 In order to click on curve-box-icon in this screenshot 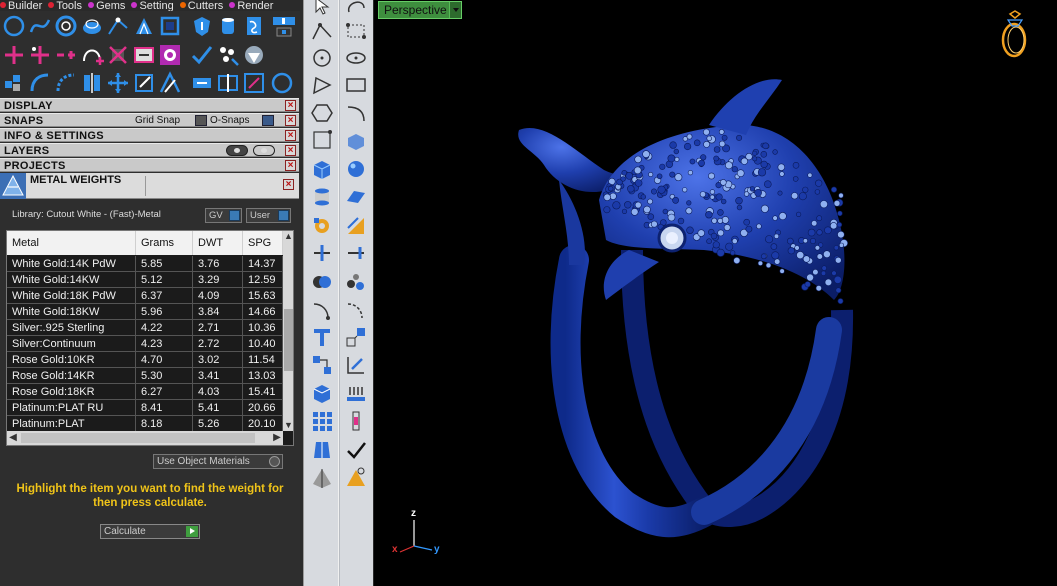, I will do `click(356, 31)`.